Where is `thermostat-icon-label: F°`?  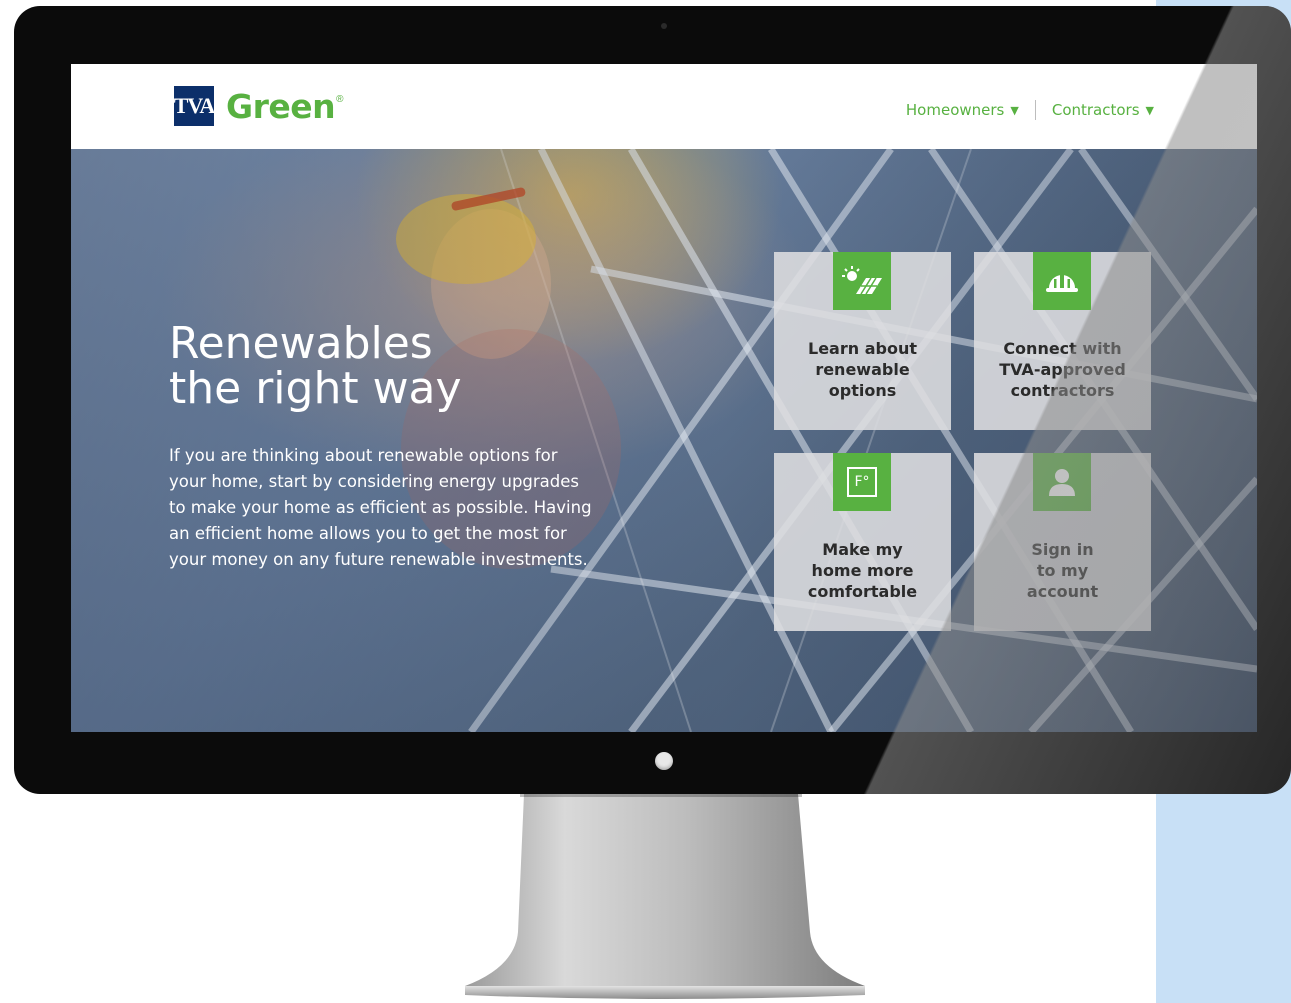 thermostat-icon-label: F° is located at coordinates (862, 482).